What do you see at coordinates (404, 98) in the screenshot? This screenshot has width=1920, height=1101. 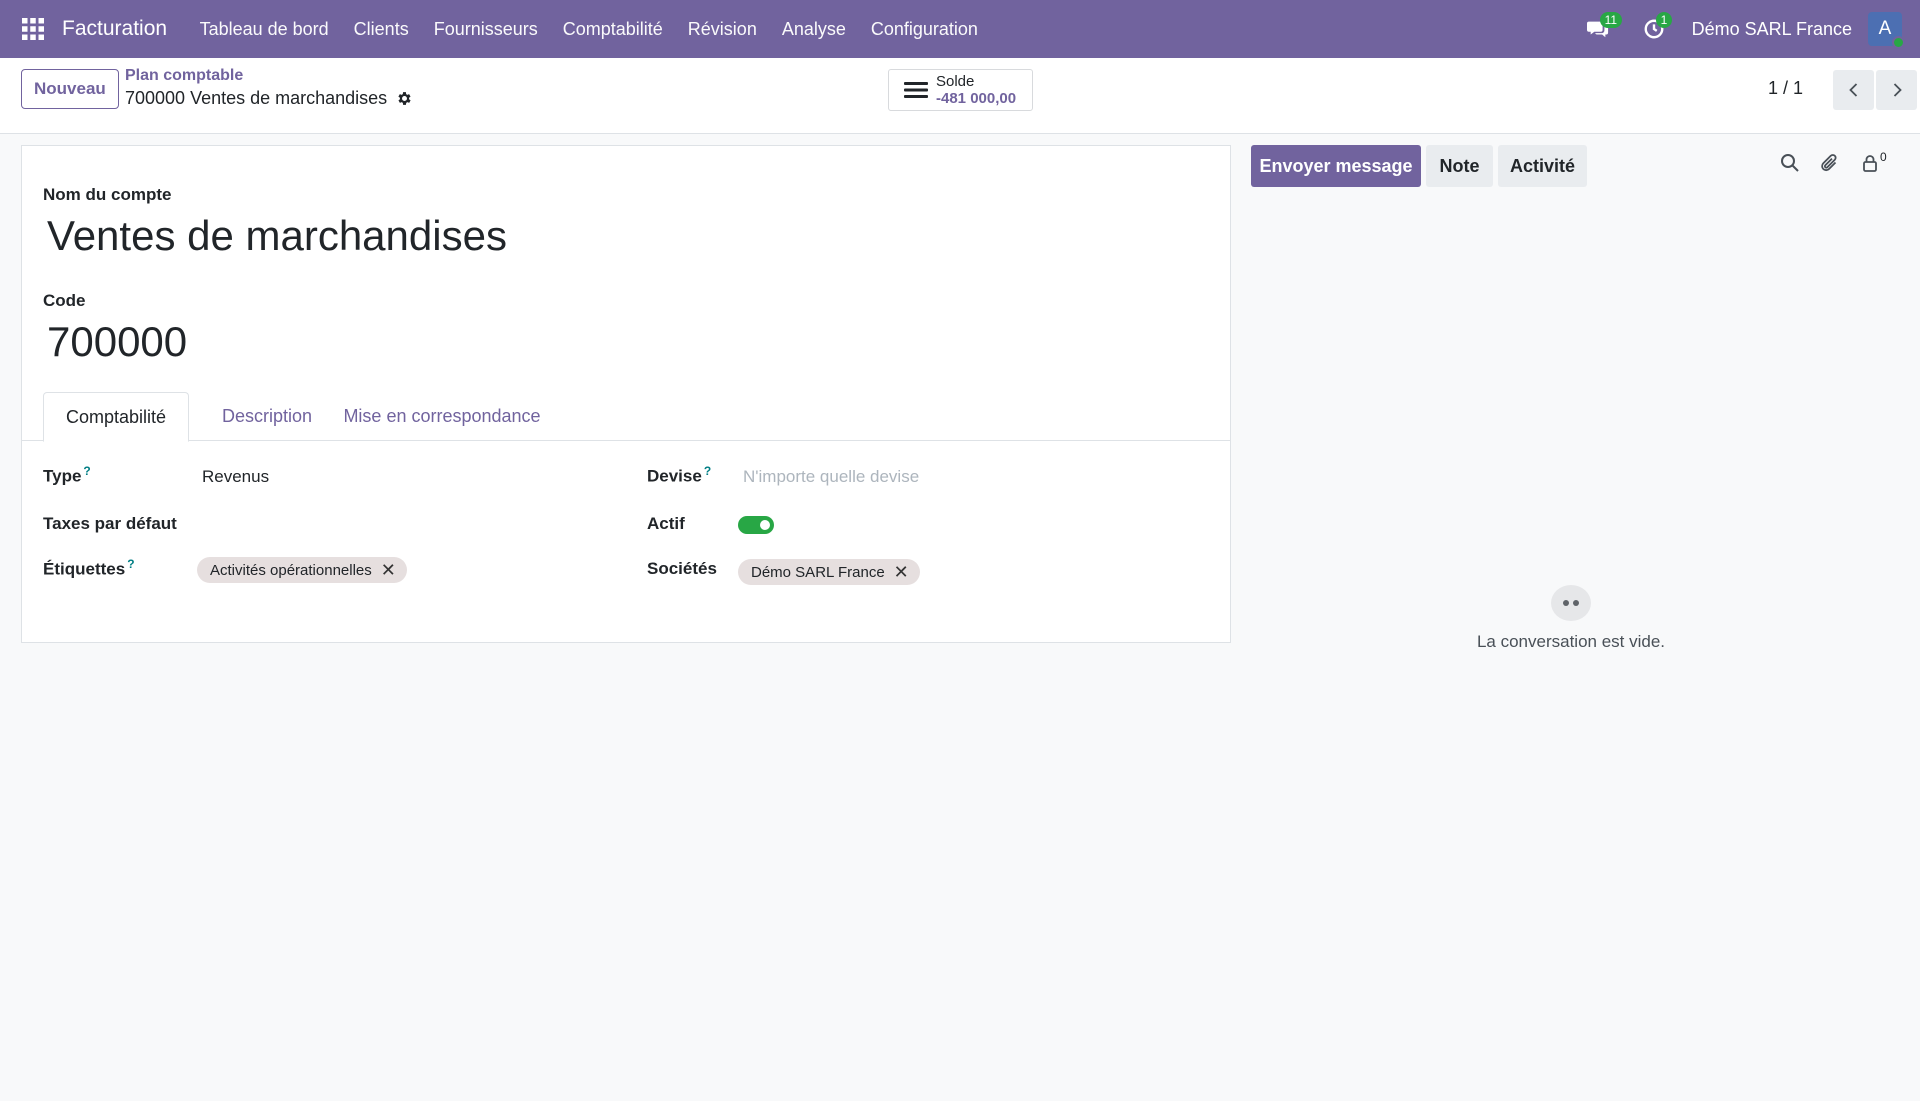 I see `gear-icon` at bounding box center [404, 98].